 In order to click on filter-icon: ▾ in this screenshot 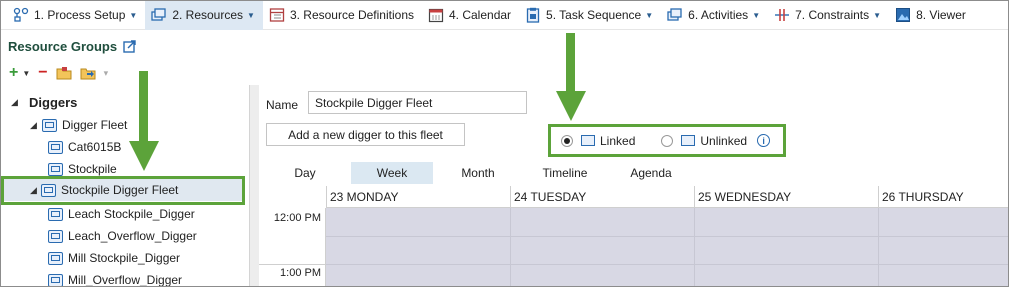, I will do `click(106, 73)`.